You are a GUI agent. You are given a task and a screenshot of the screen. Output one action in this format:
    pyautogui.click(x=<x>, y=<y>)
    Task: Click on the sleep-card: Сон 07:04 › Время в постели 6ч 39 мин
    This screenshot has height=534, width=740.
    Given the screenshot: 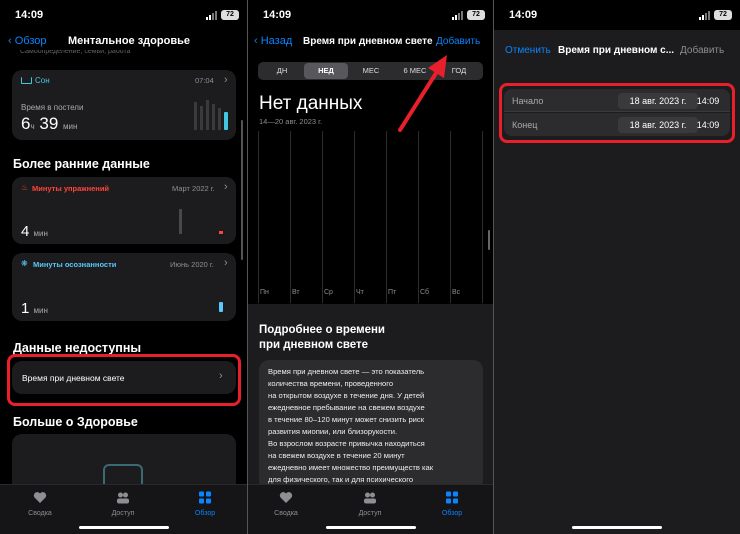 What is the action you would take?
    pyautogui.click(x=124, y=105)
    